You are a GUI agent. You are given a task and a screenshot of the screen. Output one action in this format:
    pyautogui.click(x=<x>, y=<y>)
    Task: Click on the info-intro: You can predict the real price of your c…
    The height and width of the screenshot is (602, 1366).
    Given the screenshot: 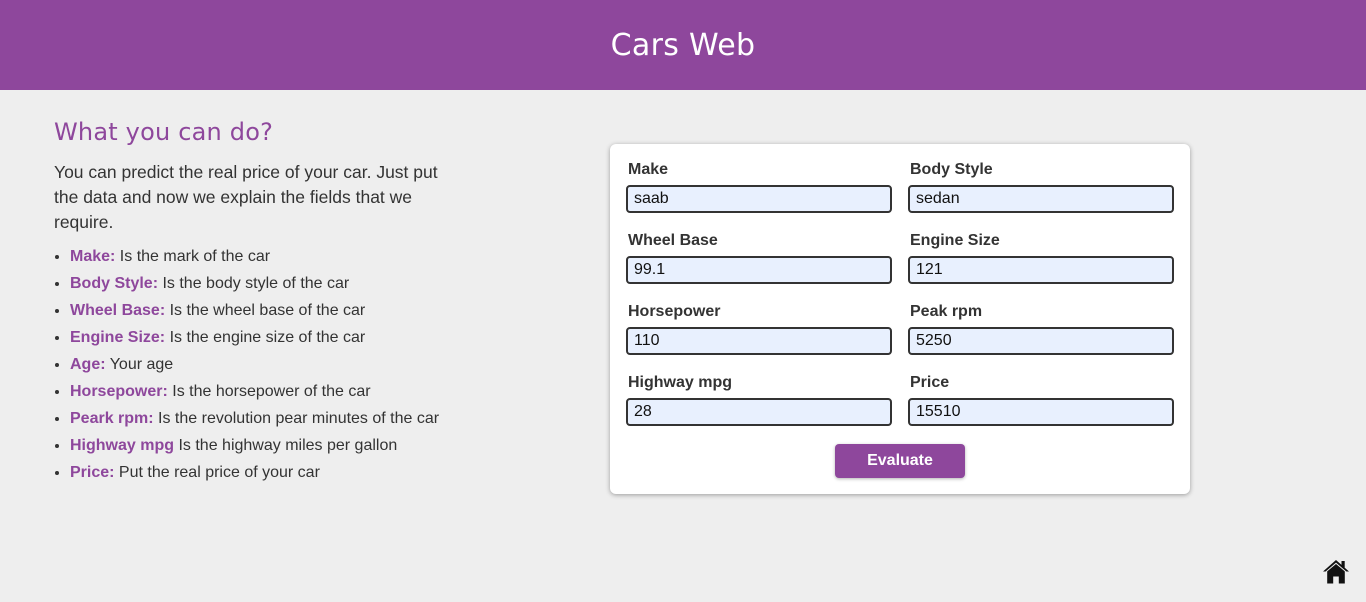 What is the action you would take?
    pyautogui.click(x=246, y=197)
    